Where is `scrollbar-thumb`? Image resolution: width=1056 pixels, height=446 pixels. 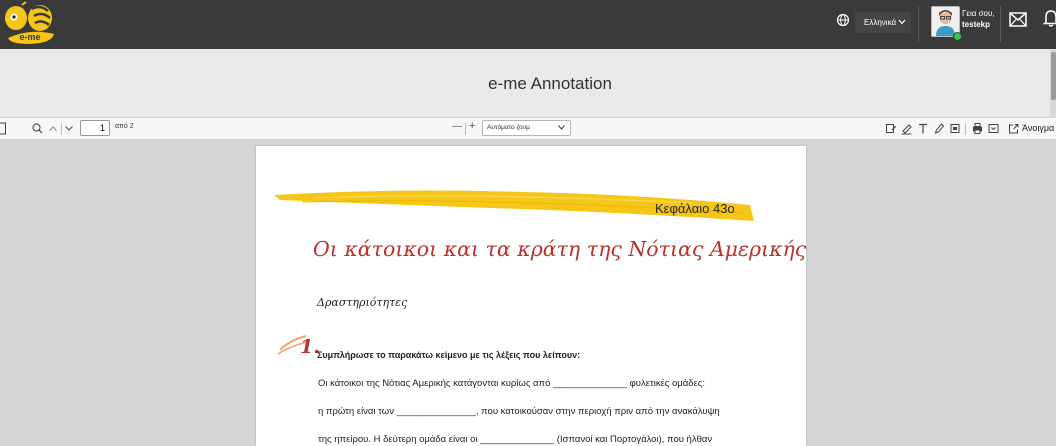
scrollbar-thumb is located at coordinates (1053, 76).